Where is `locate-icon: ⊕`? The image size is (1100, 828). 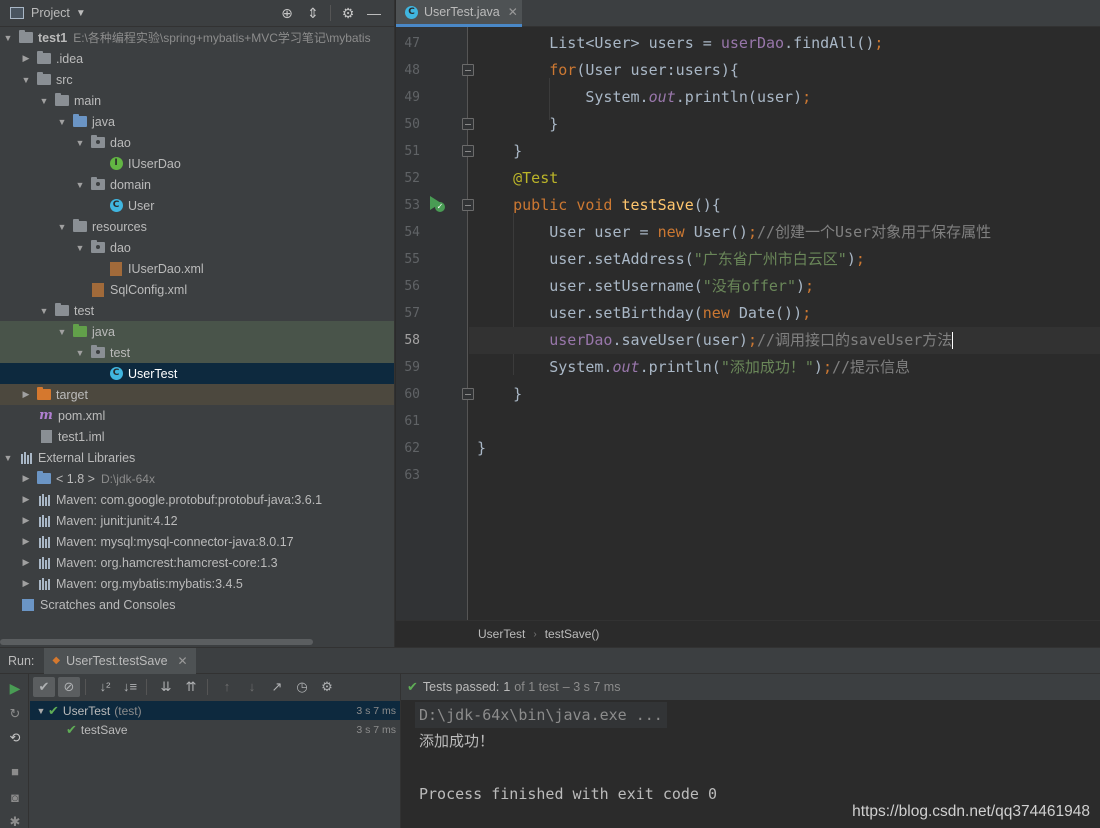
locate-icon: ⊕ is located at coordinates (287, 13).